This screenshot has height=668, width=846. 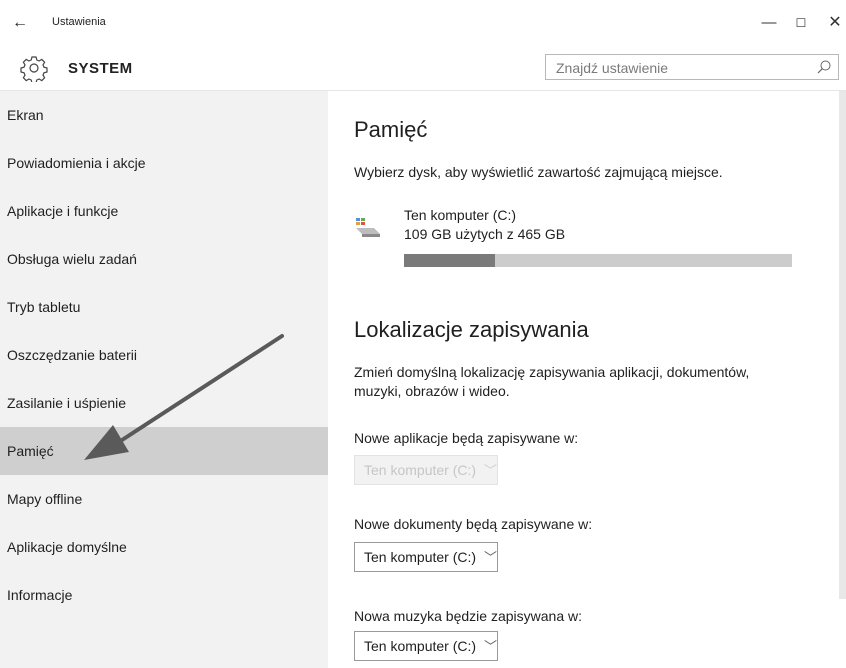 What do you see at coordinates (164, 595) in the screenshot?
I see `sidebar-item-informacje: Informacje` at bounding box center [164, 595].